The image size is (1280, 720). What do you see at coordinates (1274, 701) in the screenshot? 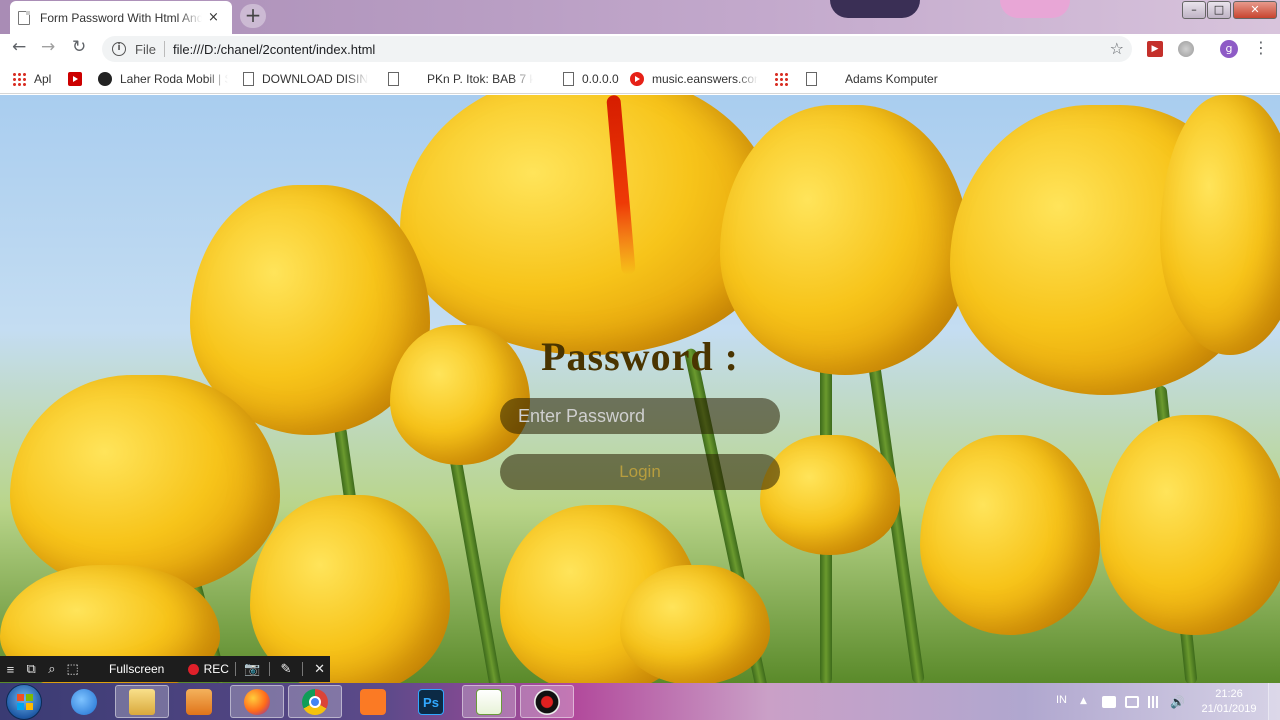
I see `show-desktop-button` at bounding box center [1274, 701].